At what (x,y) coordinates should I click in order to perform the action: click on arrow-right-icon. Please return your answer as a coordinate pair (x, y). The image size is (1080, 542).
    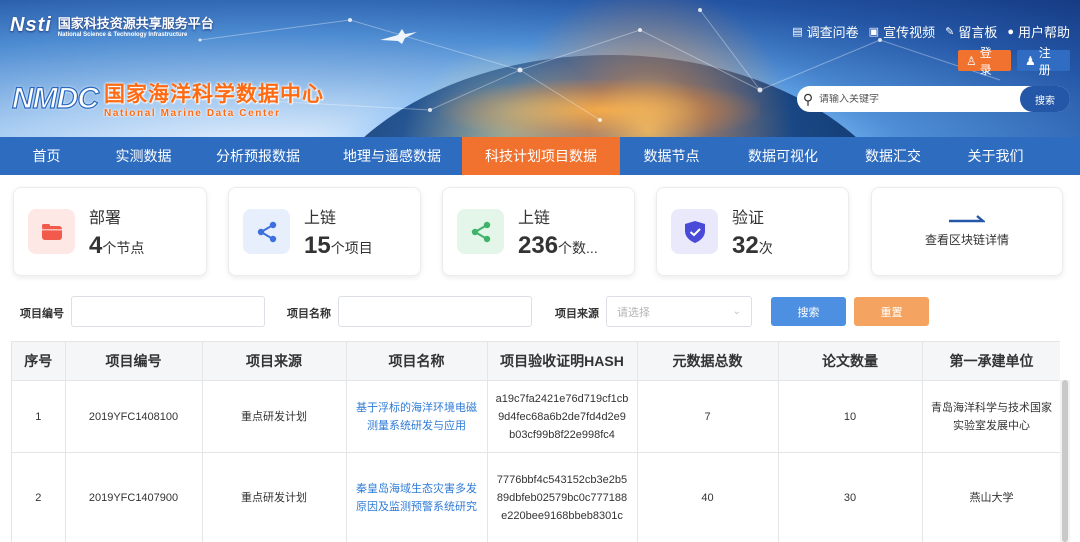
    Looking at the image, I should click on (967, 219).